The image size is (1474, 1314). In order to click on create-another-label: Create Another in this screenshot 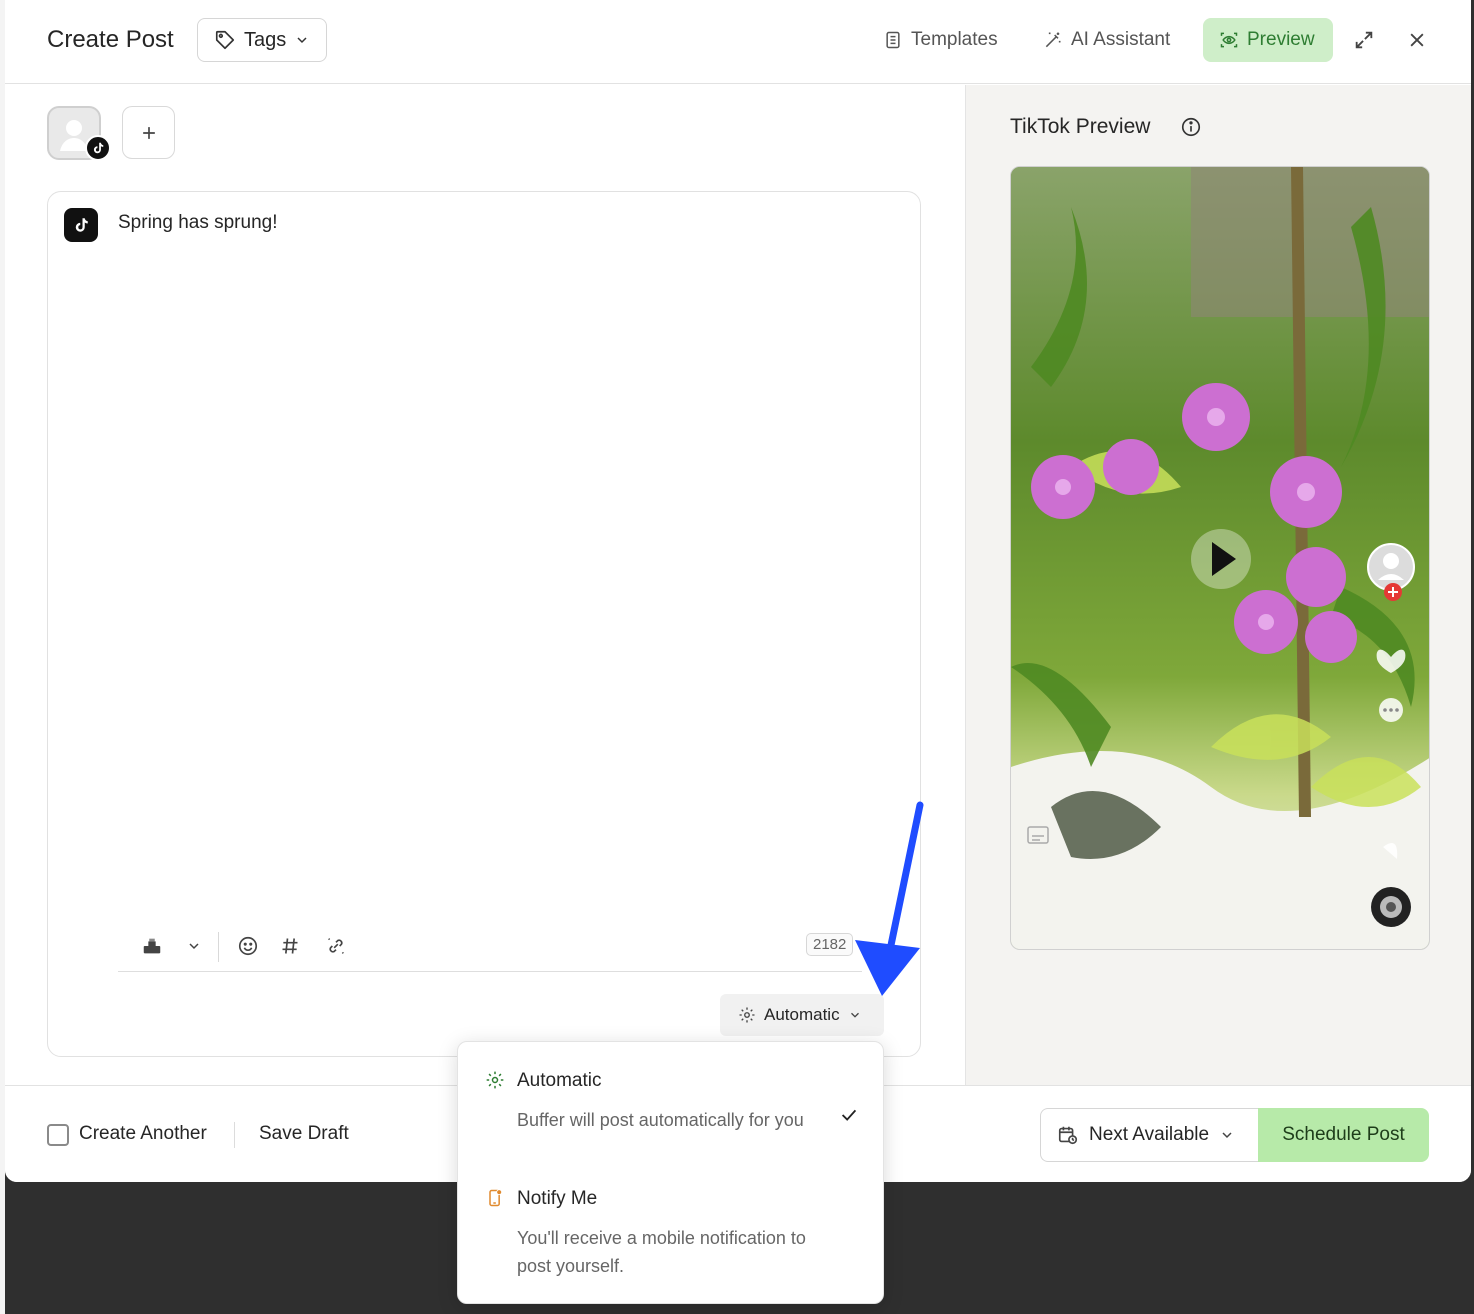, I will do `click(143, 1133)`.